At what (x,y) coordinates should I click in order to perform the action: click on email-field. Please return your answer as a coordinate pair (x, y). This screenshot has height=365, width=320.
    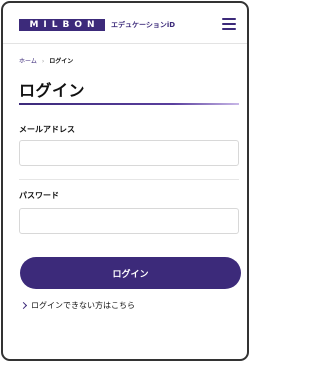
    Looking at the image, I should click on (129, 153).